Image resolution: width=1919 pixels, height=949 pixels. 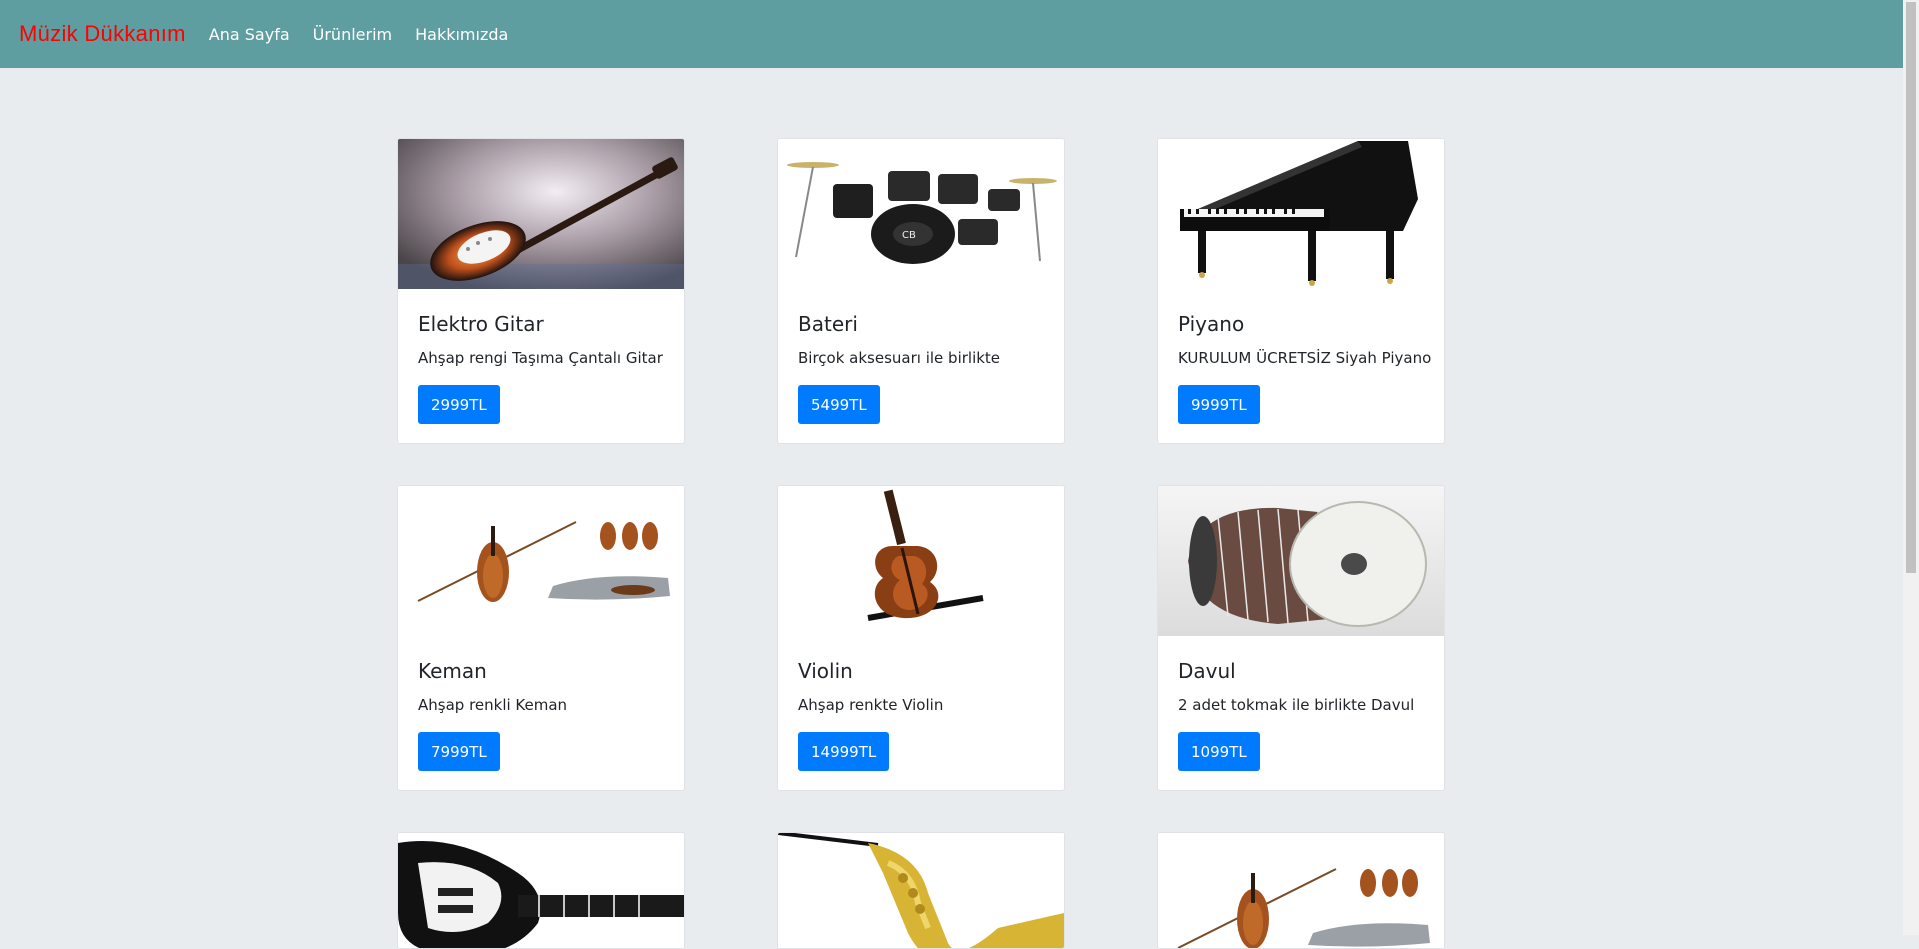 I want to click on product-description: KURULUM ÜCRETSİZ Siyah Piyano, so click(x=1305, y=358).